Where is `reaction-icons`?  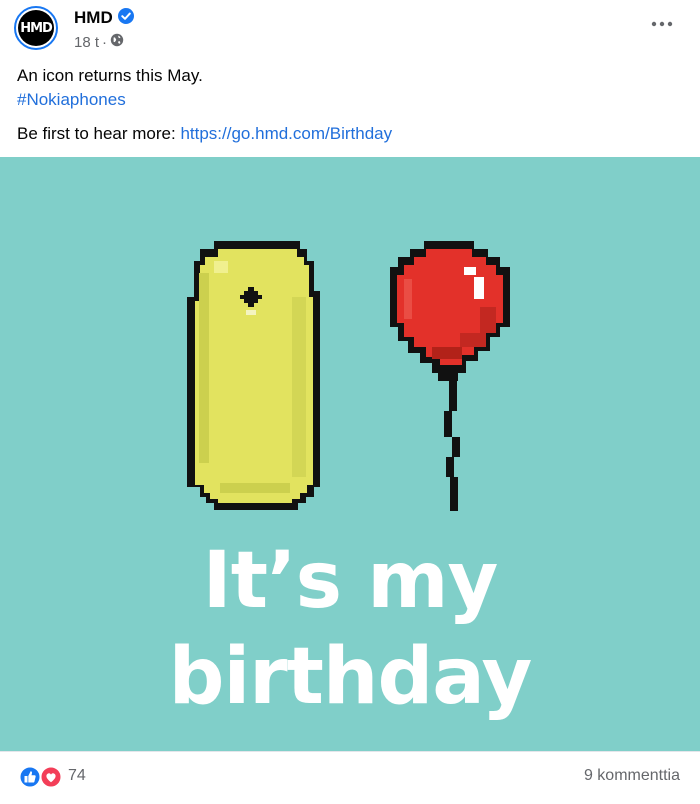 reaction-icons is located at coordinates (41, 777).